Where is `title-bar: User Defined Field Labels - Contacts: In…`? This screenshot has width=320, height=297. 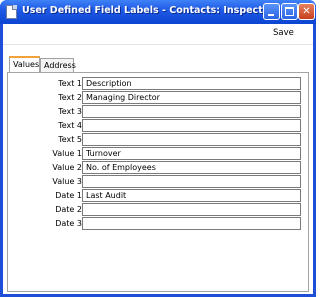 title-bar: User Defined Field Labels - Contacts: In… is located at coordinates (158, 12).